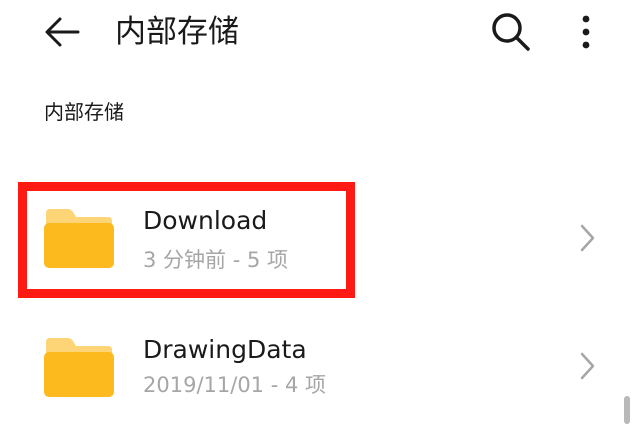  Describe the element at coordinates (84, 112) in the screenshot. I see `breadcrumb-internal-storage: 内部存储` at that location.